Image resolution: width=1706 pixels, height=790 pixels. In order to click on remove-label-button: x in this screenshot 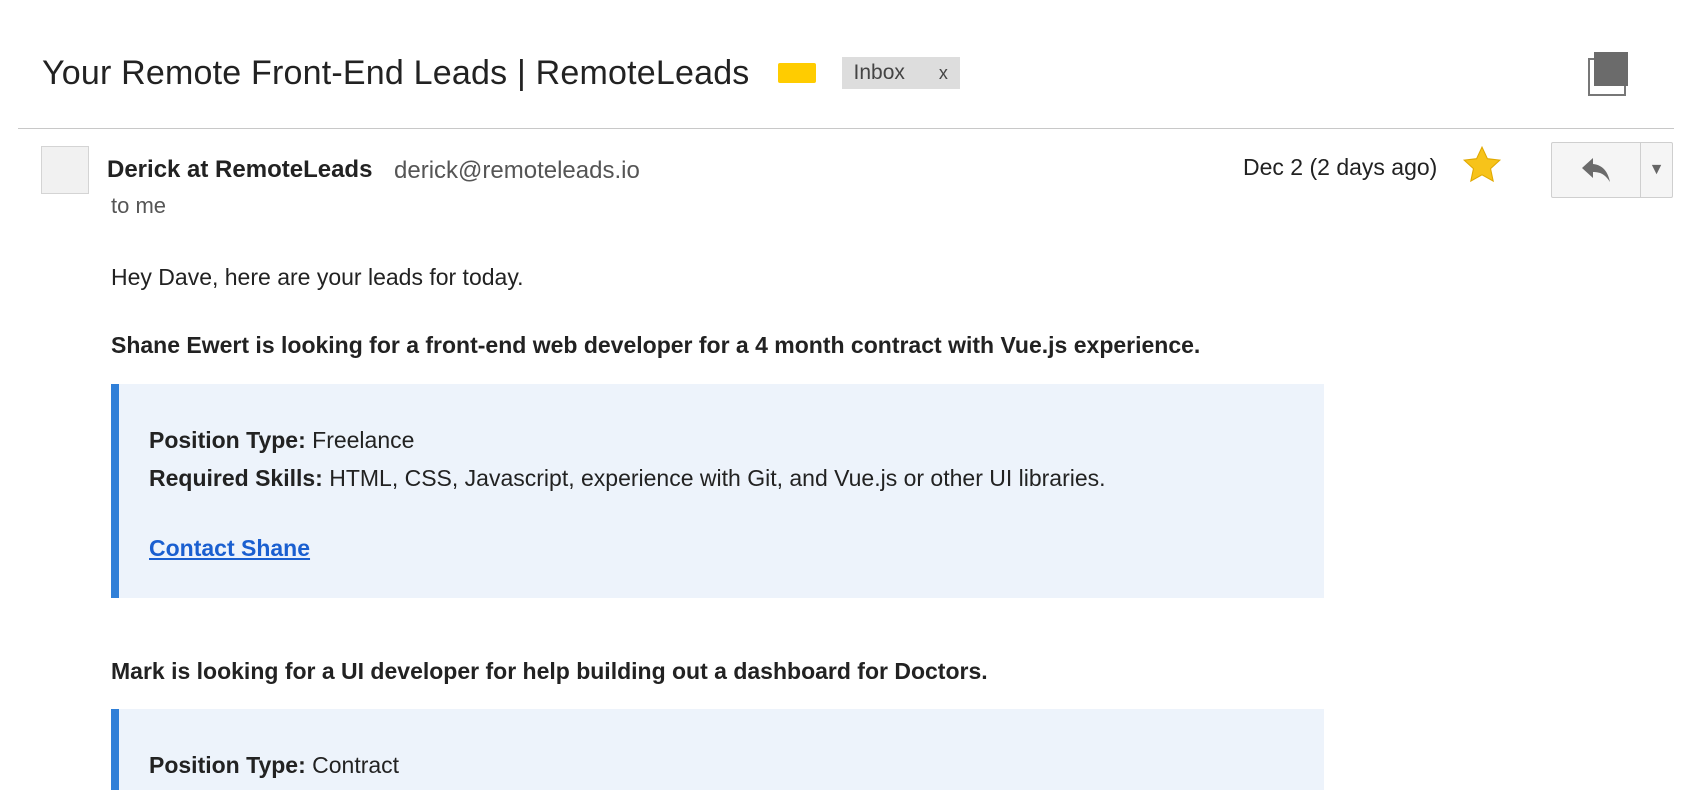, I will do `click(943, 73)`.